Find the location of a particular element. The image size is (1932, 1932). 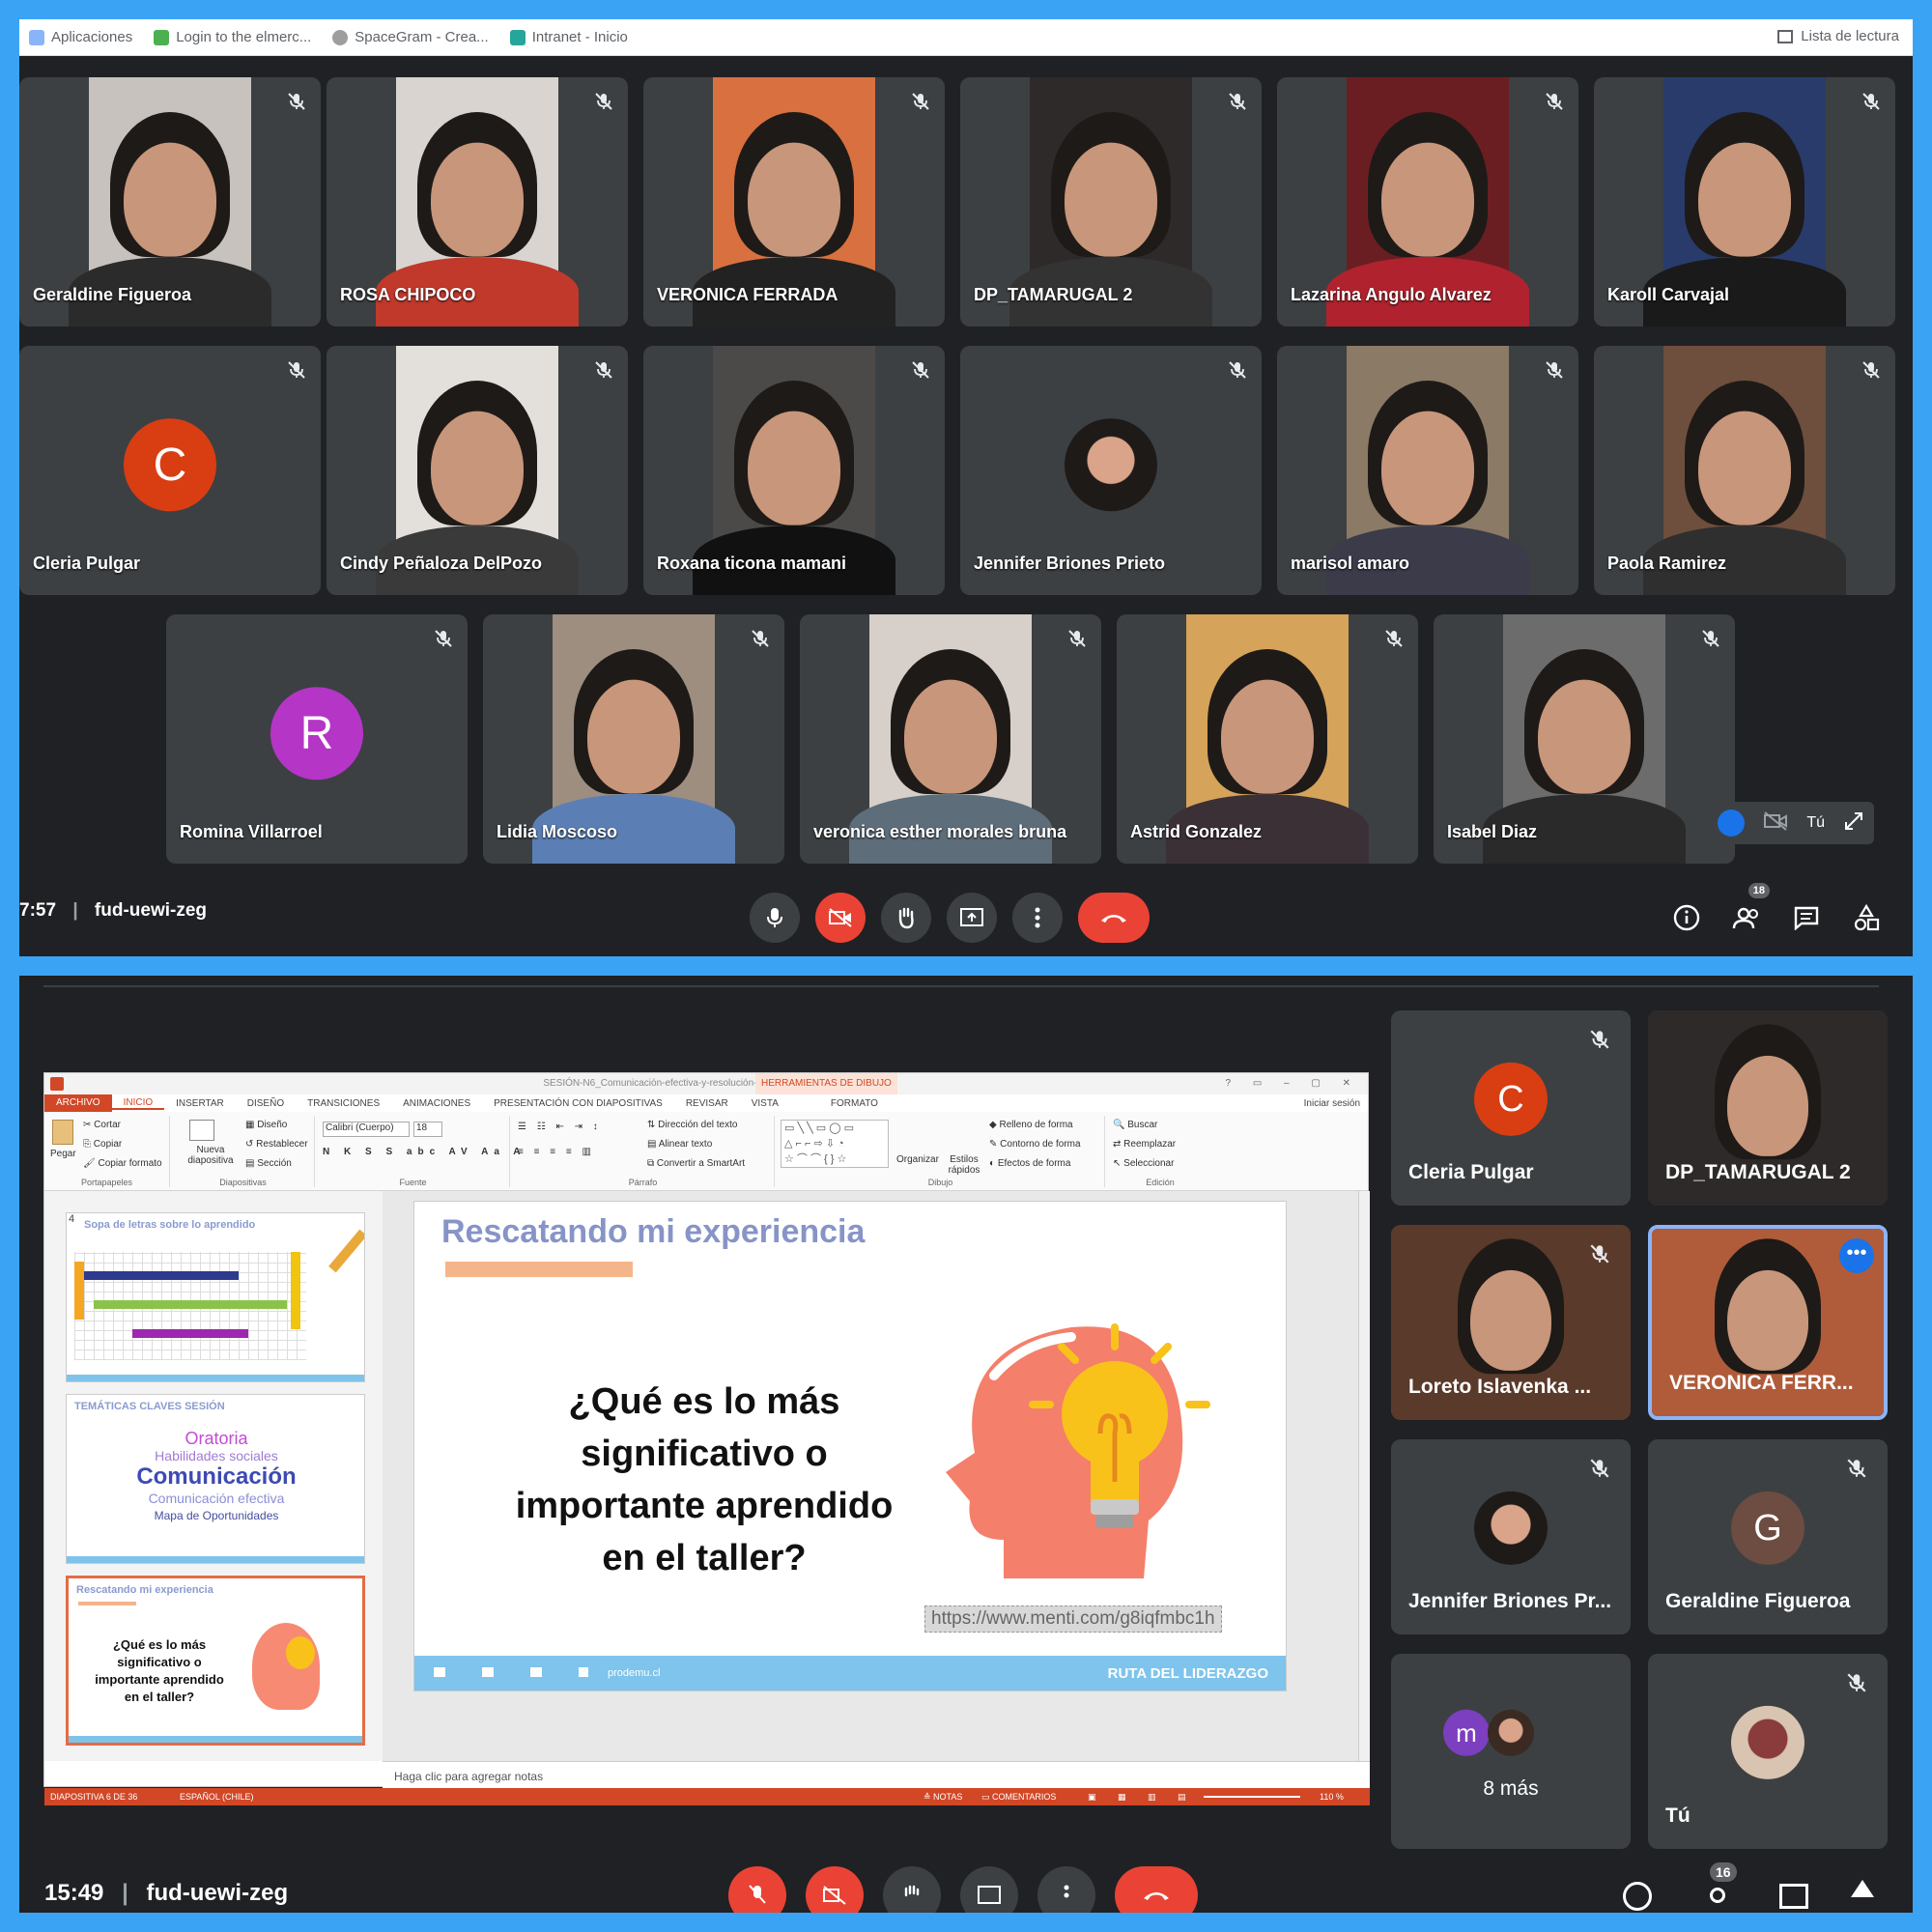

tab-slideshow: PRESENTACIÓN CON DIAPOSITIVAS is located at coordinates (578, 1103).